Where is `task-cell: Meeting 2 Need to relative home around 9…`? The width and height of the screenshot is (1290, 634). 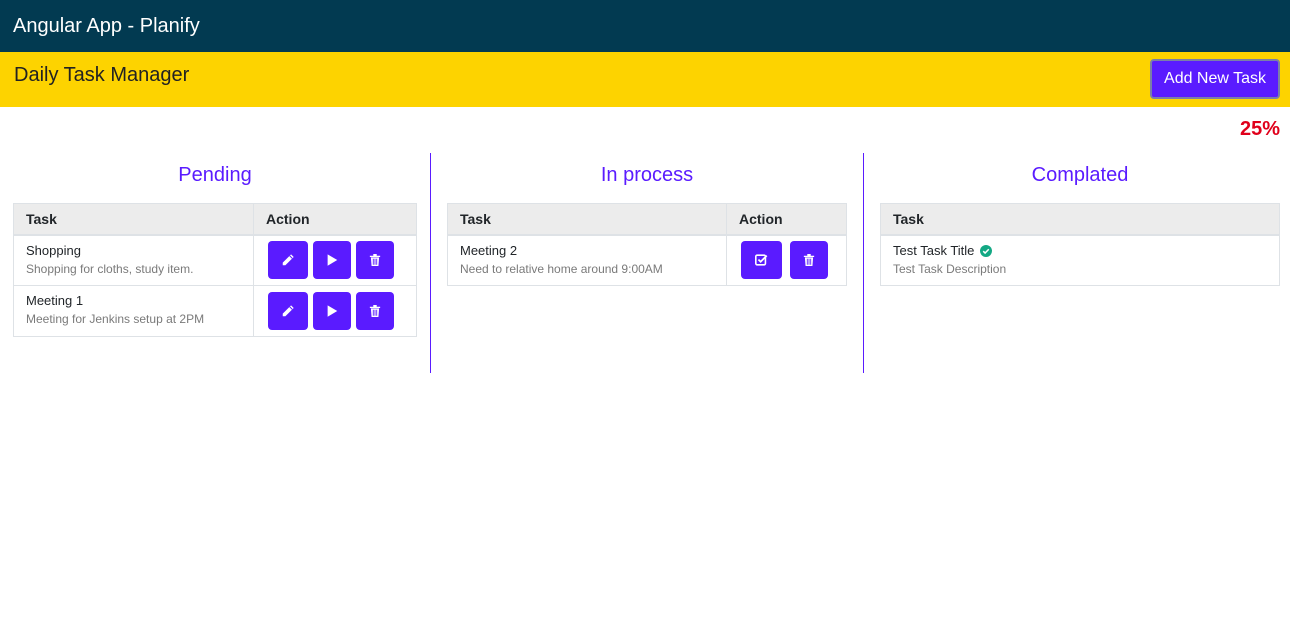 task-cell: Meeting 2 Need to relative home around 9… is located at coordinates (587, 260).